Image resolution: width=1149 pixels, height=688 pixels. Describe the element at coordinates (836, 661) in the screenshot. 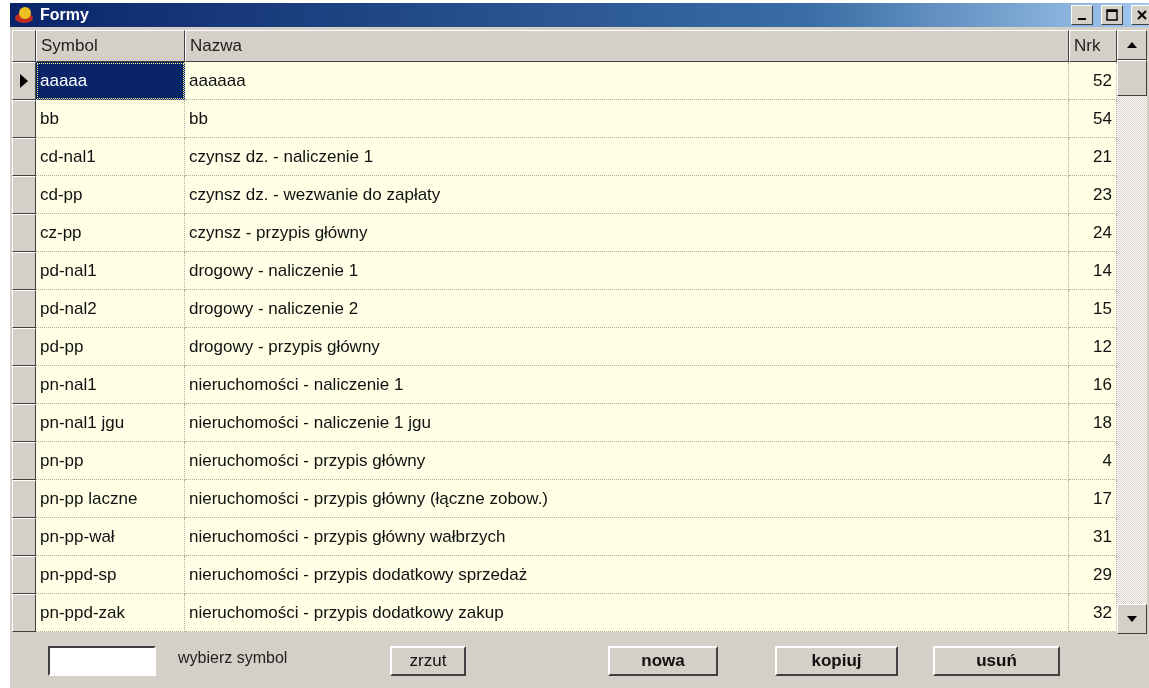

I see `action-button: kopiuj` at that location.